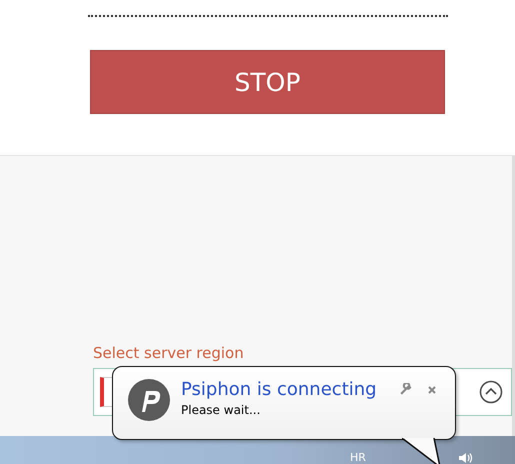 This screenshot has height=464, width=515. Describe the element at coordinates (279, 390) in the screenshot. I see `notification-title: Psiphon is connecting` at that location.